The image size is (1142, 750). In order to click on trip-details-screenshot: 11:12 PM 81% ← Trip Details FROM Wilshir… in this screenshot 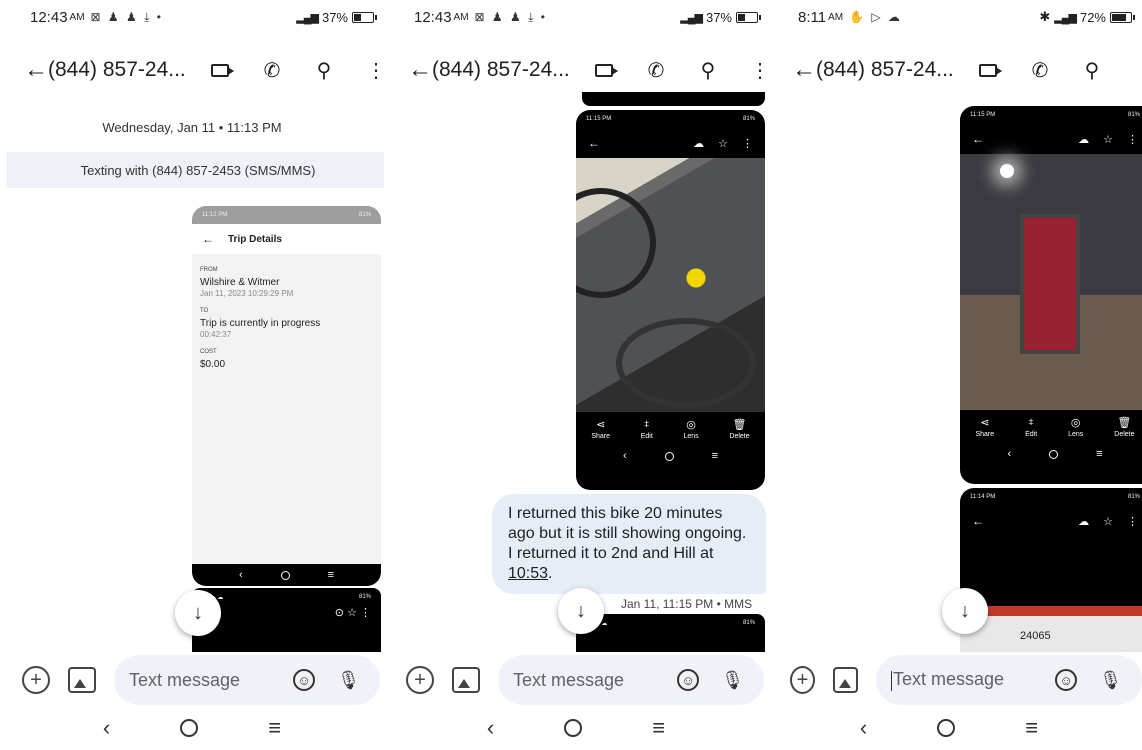, I will do `click(286, 396)`.